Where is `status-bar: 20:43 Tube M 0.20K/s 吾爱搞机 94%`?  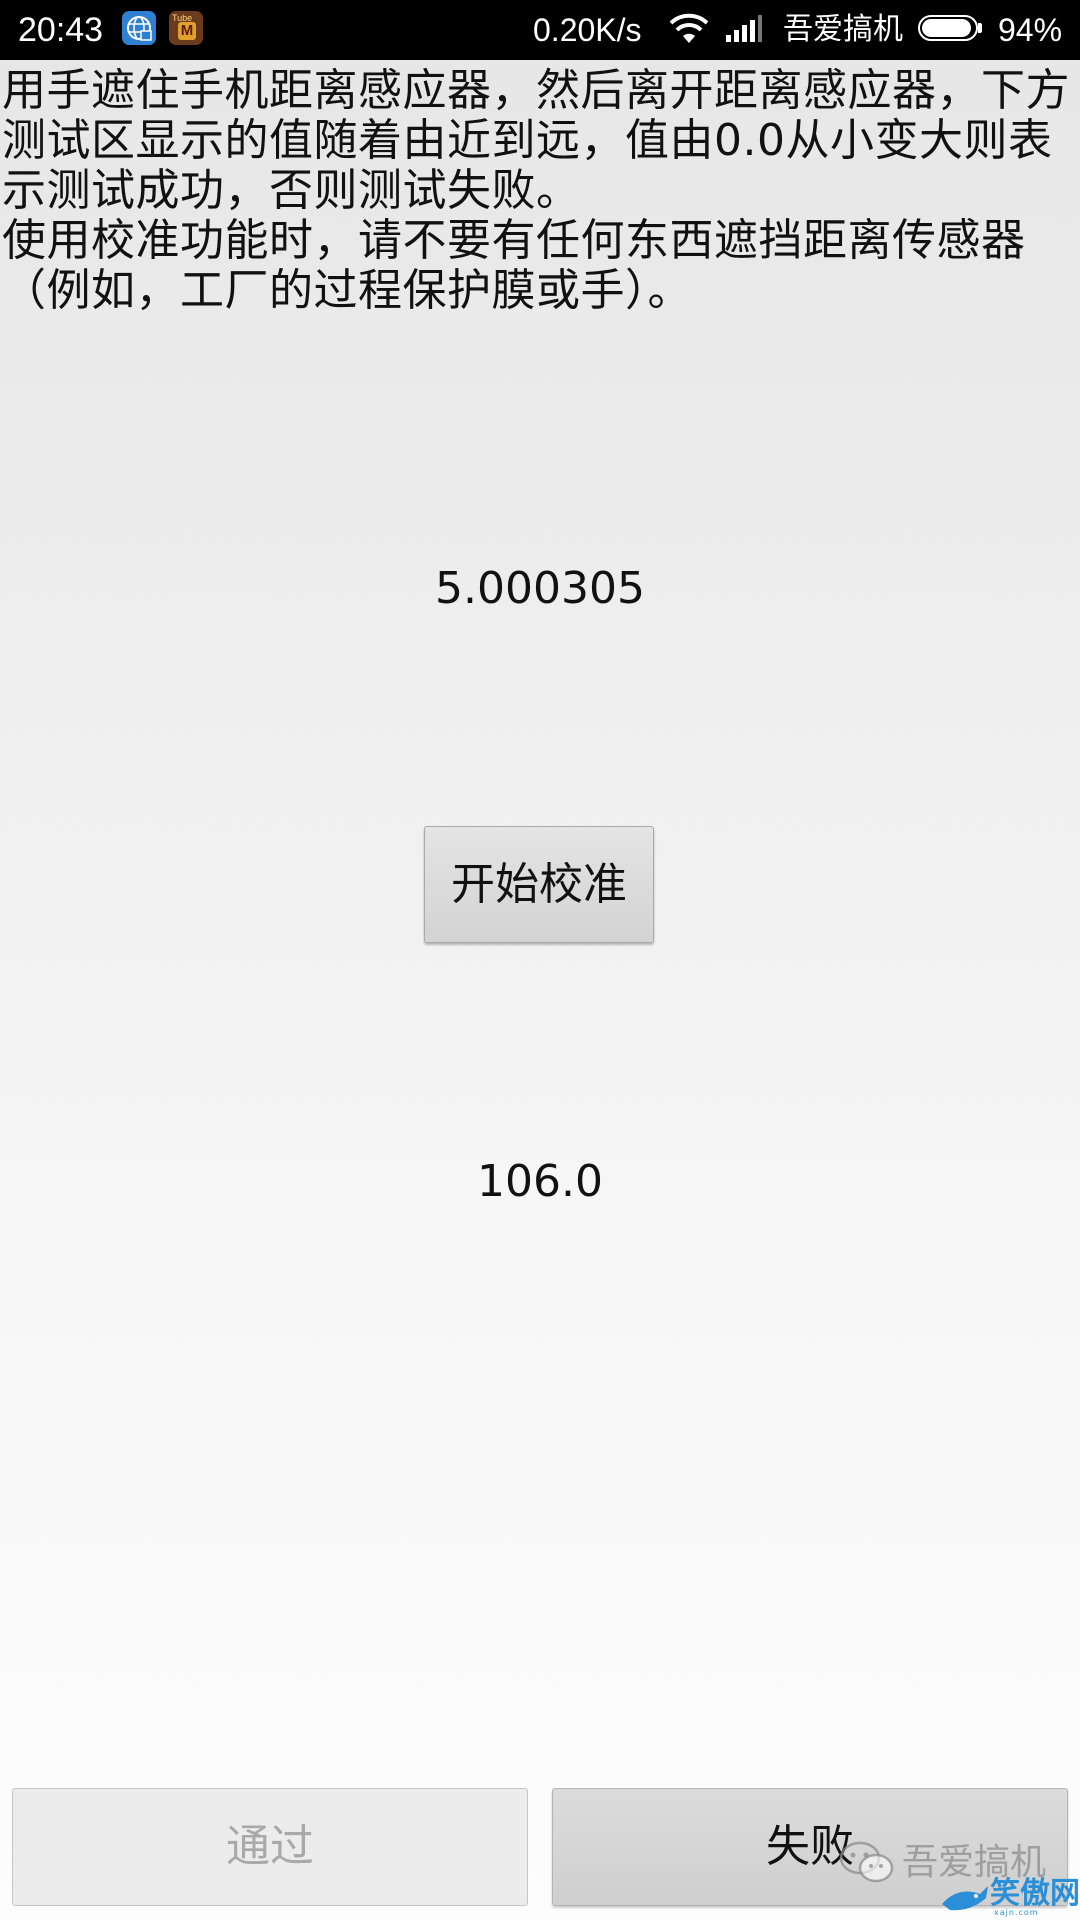 status-bar: 20:43 Tube M 0.20K/s 吾爱搞机 94% is located at coordinates (540, 30).